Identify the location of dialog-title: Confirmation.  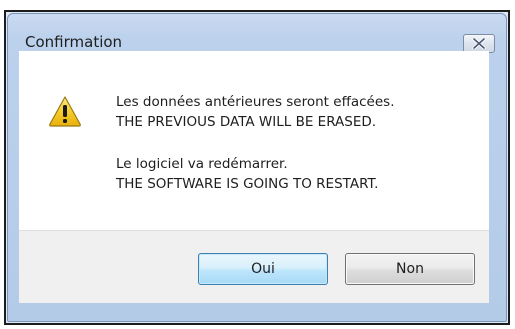
(74, 42).